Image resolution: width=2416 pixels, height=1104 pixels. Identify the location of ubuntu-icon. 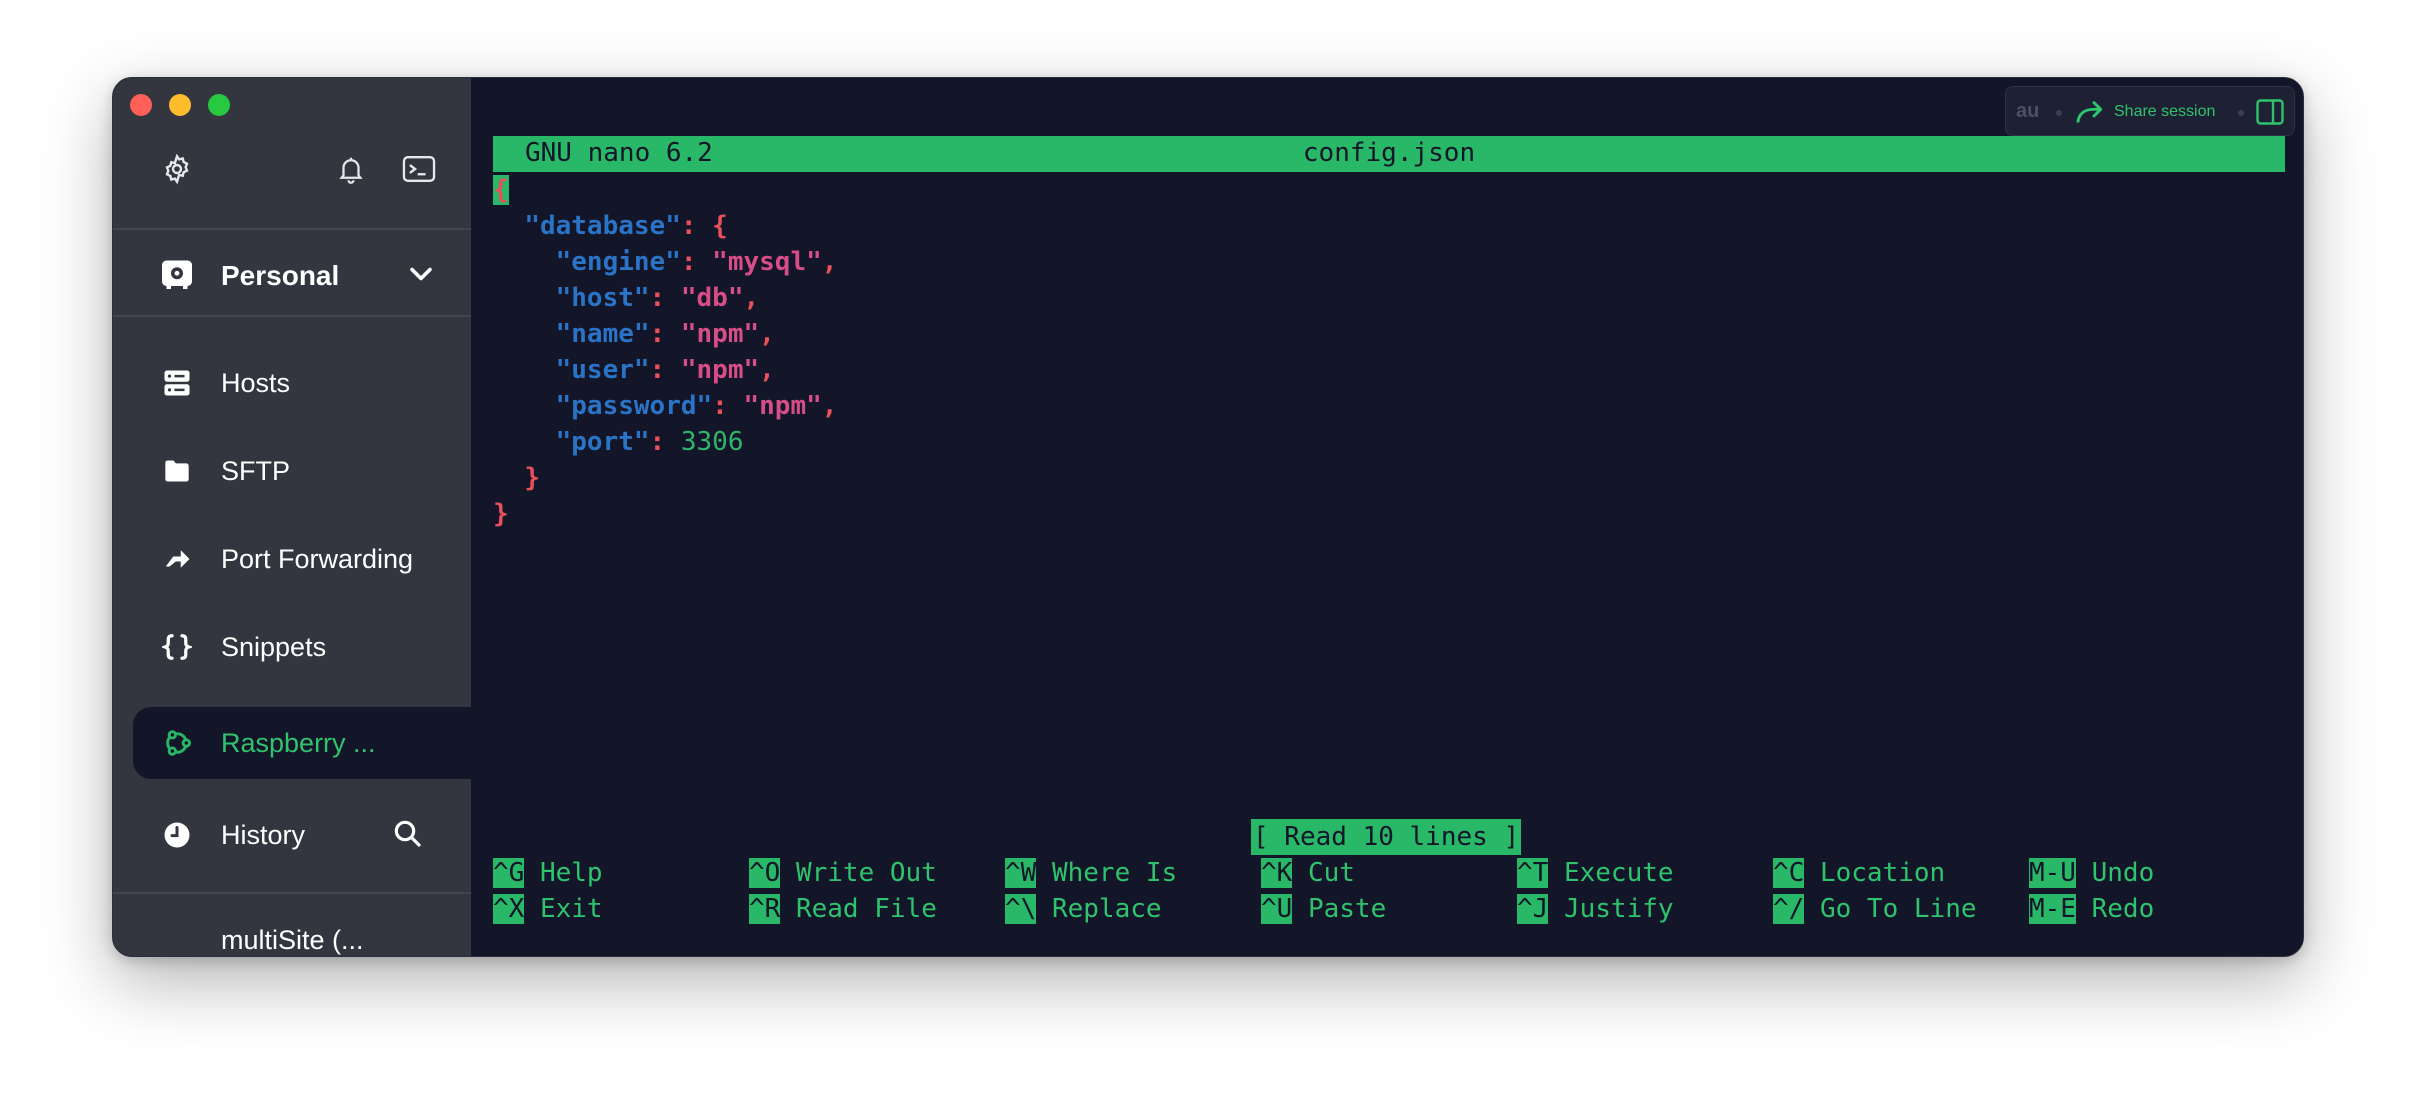
(177, 743).